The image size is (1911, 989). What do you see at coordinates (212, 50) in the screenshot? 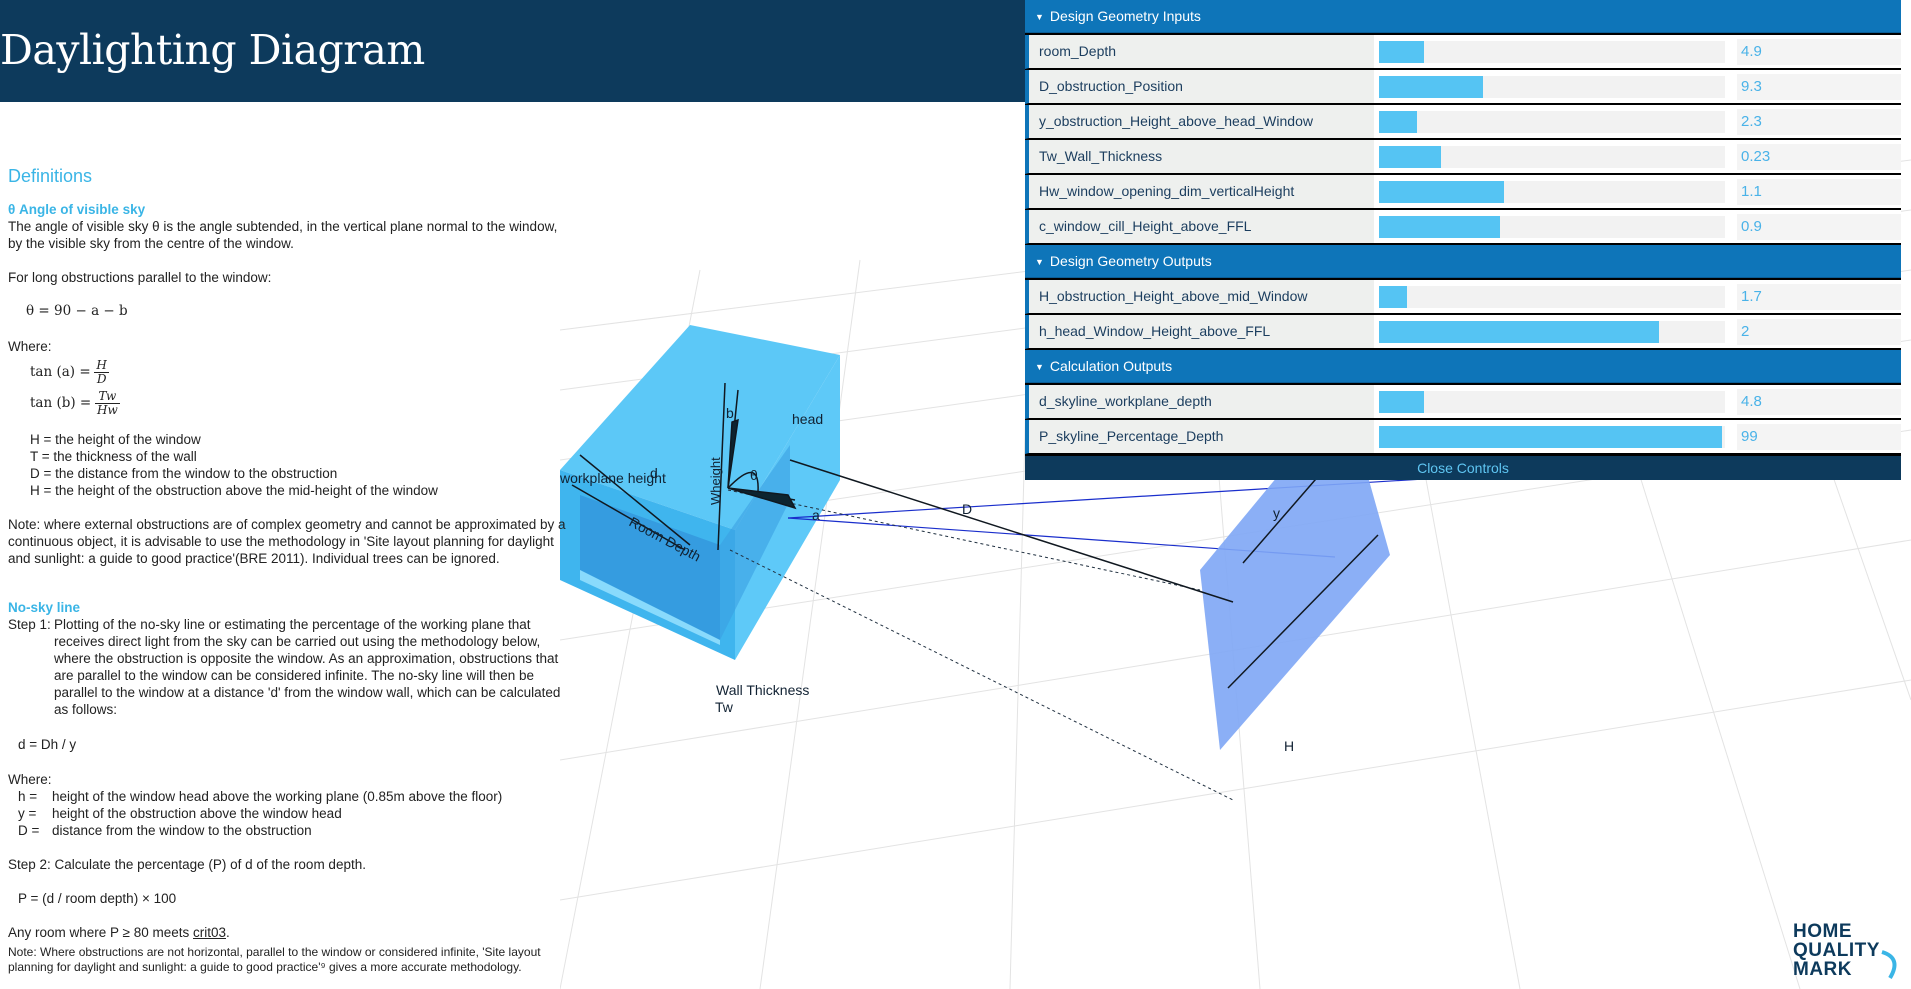
I see `page-title: Daylighting Diagram` at bounding box center [212, 50].